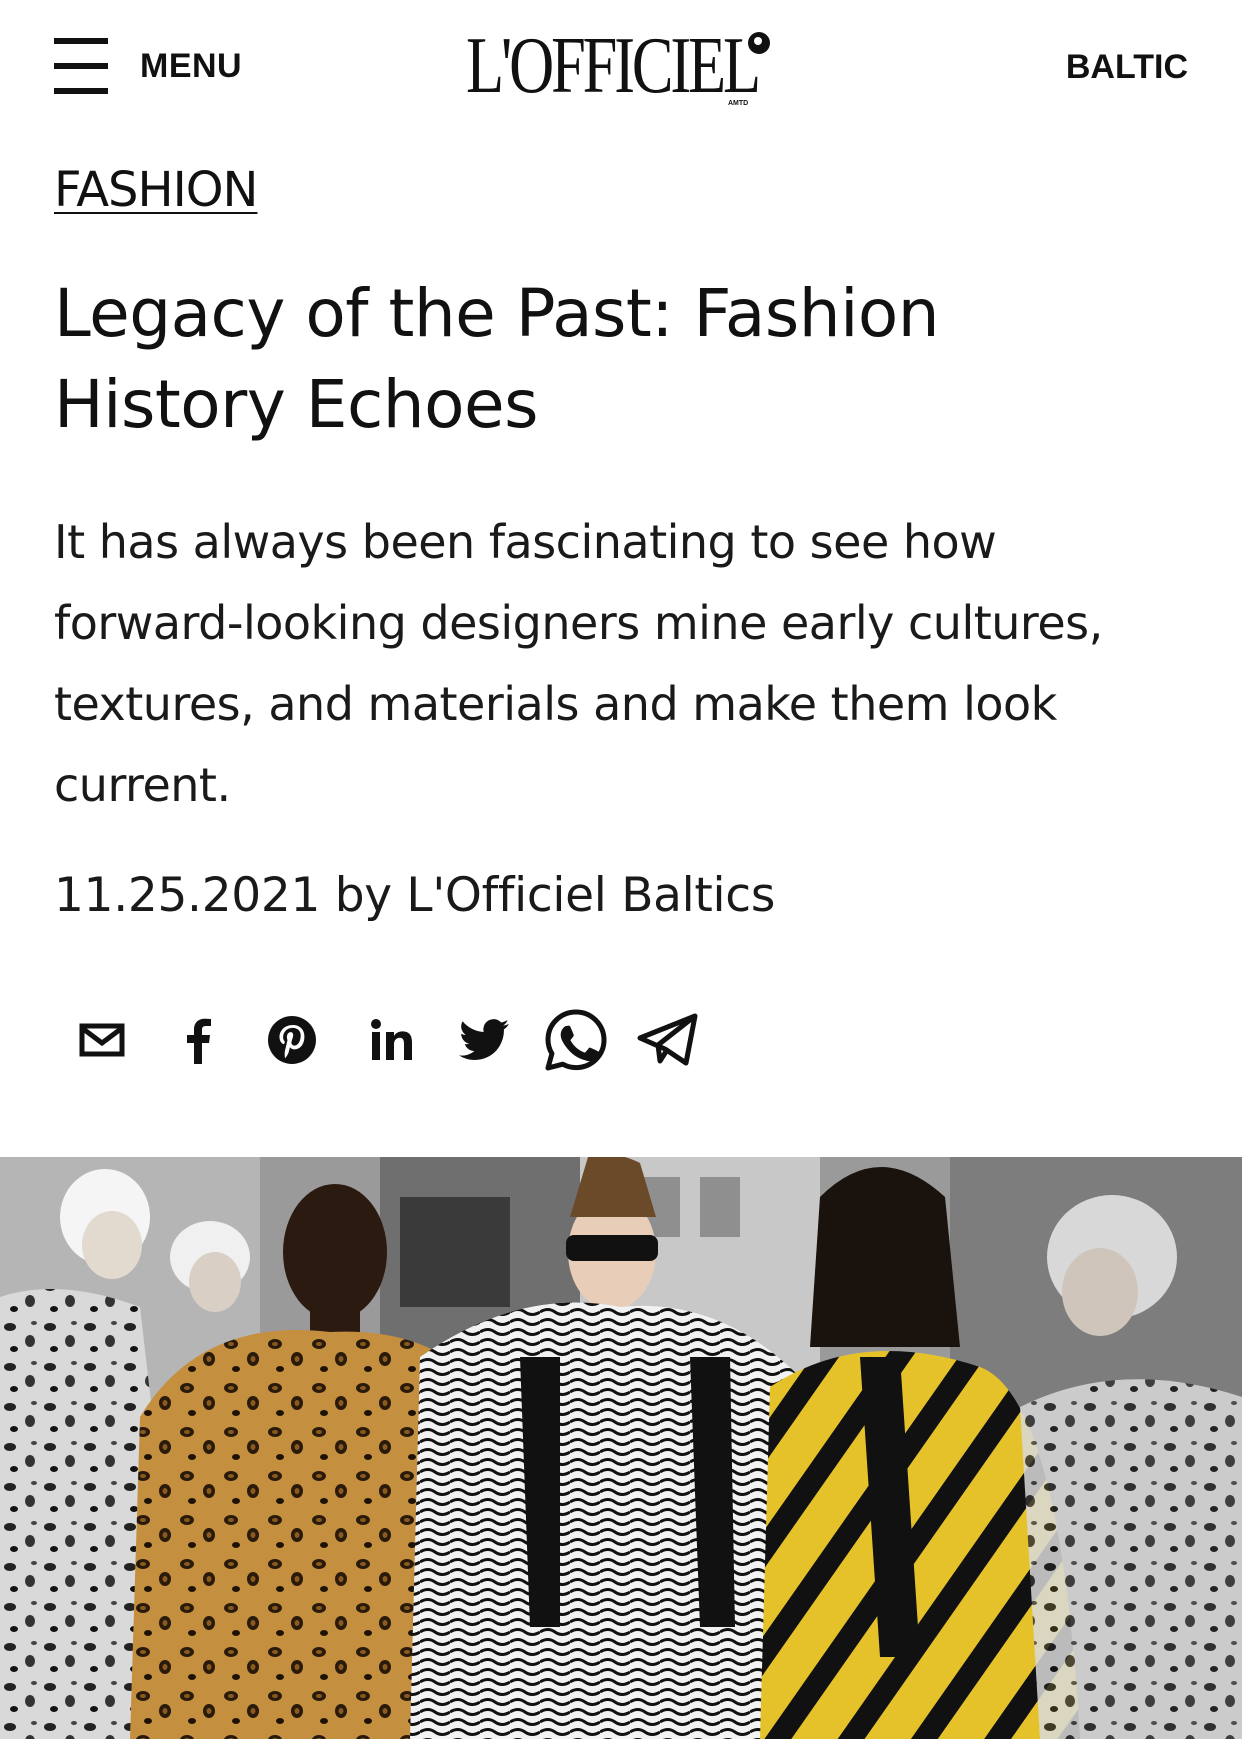 Image resolution: width=1242 pixels, height=1739 pixels. Describe the element at coordinates (81, 66) in the screenshot. I see `hamburger-icon` at that location.